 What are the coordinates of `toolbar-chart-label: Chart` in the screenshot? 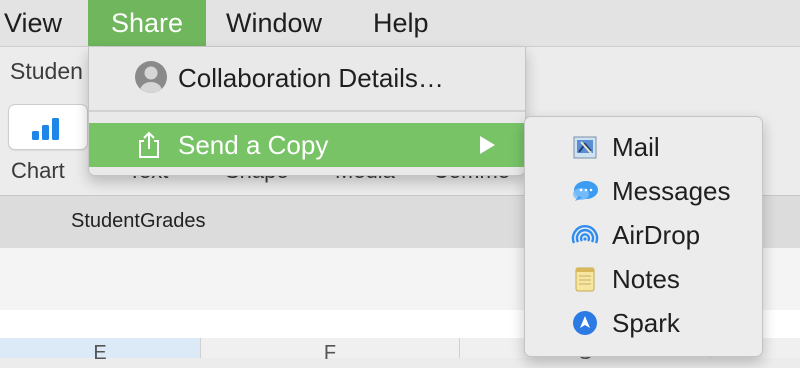 It's located at (38, 170).